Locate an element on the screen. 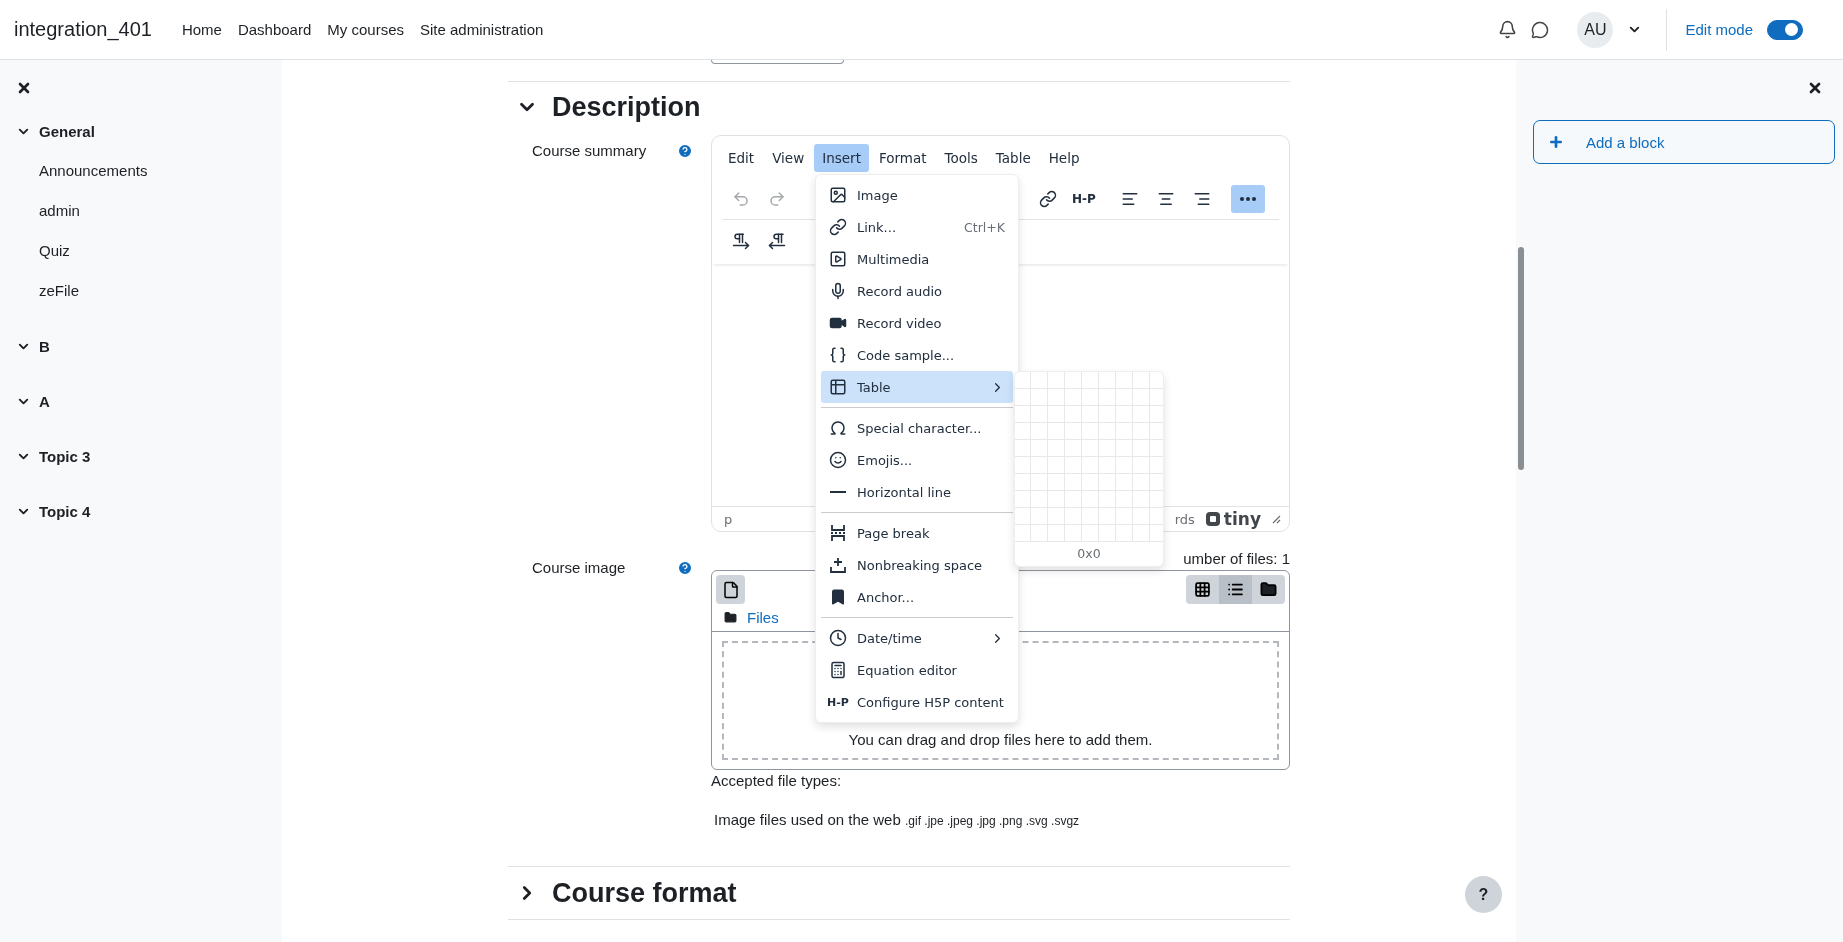 The image size is (1843, 942). word-count: rds is located at coordinates (1184, 519).